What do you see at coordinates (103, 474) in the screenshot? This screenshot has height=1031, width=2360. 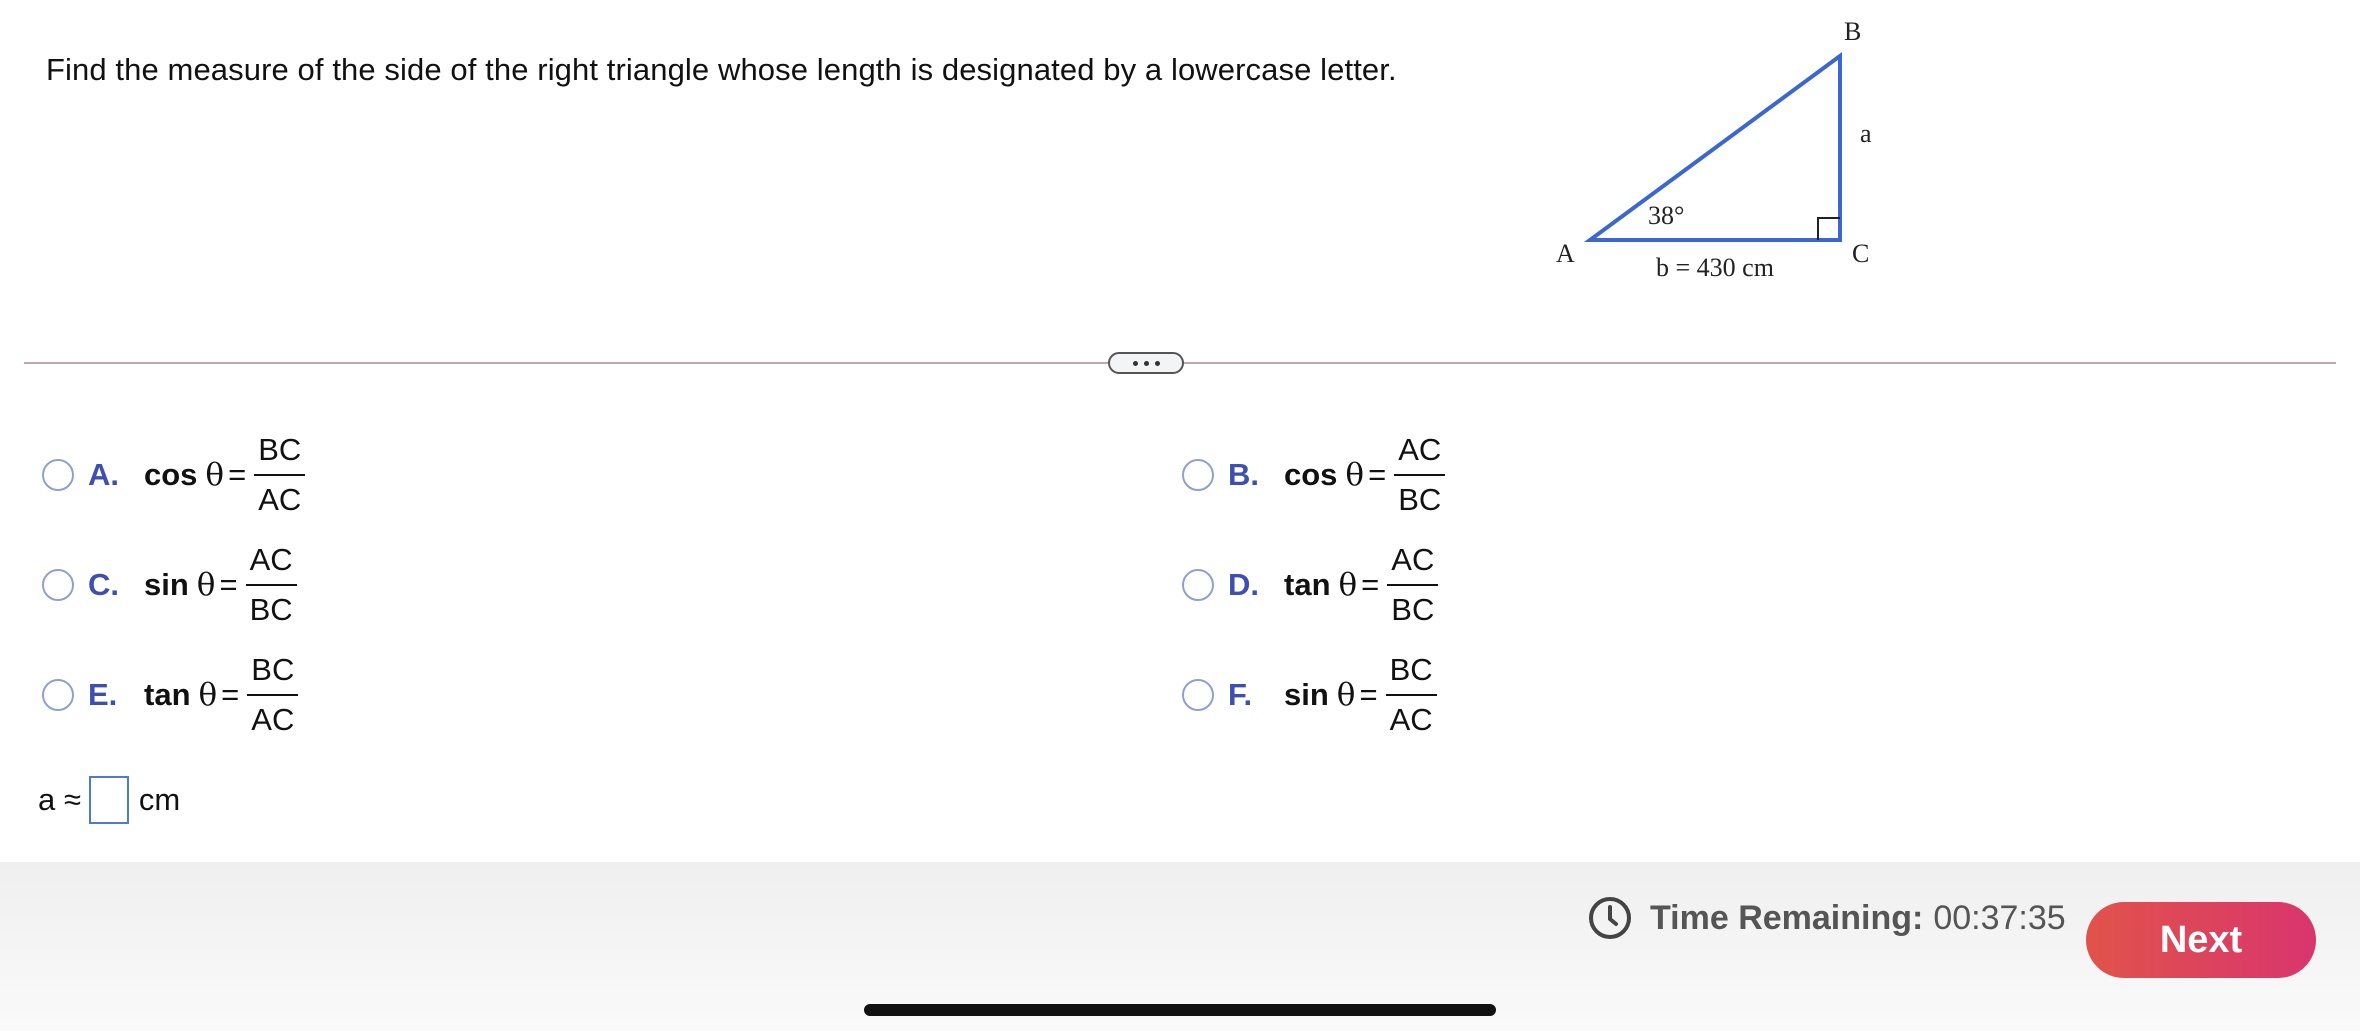 I see `option-letter: A.` at bounding box center [103, 474].